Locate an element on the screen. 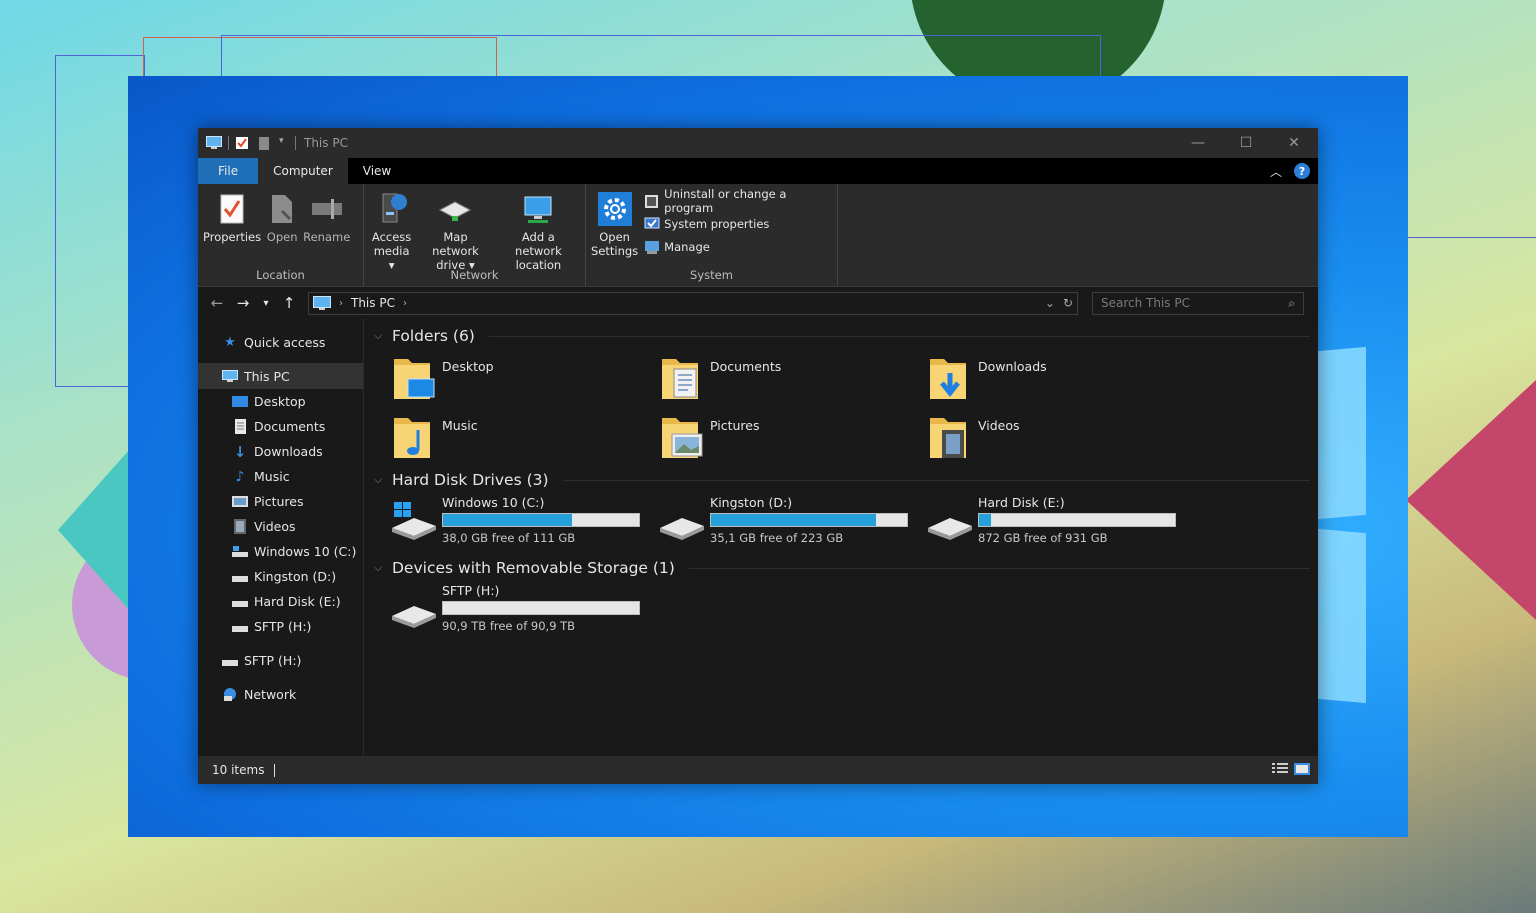 Image resolution: width=1536 pixels, height=913 pixels. back-arrow-icon: ← is located at coordinates (217, 303).